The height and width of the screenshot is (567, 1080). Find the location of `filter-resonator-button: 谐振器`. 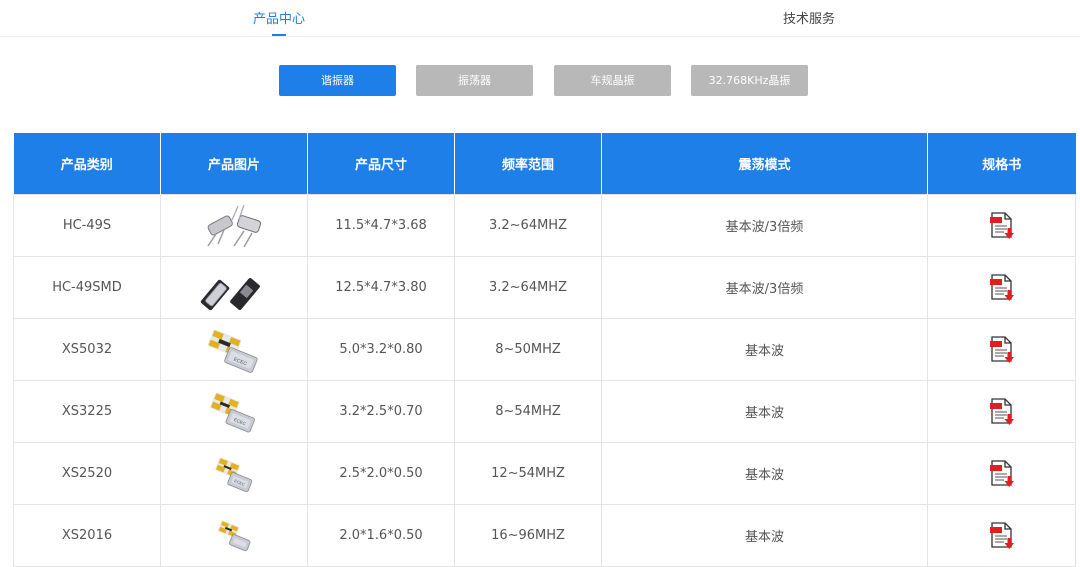

filter-resonator-button: 谐振器 is located at coordinates (337, 80).